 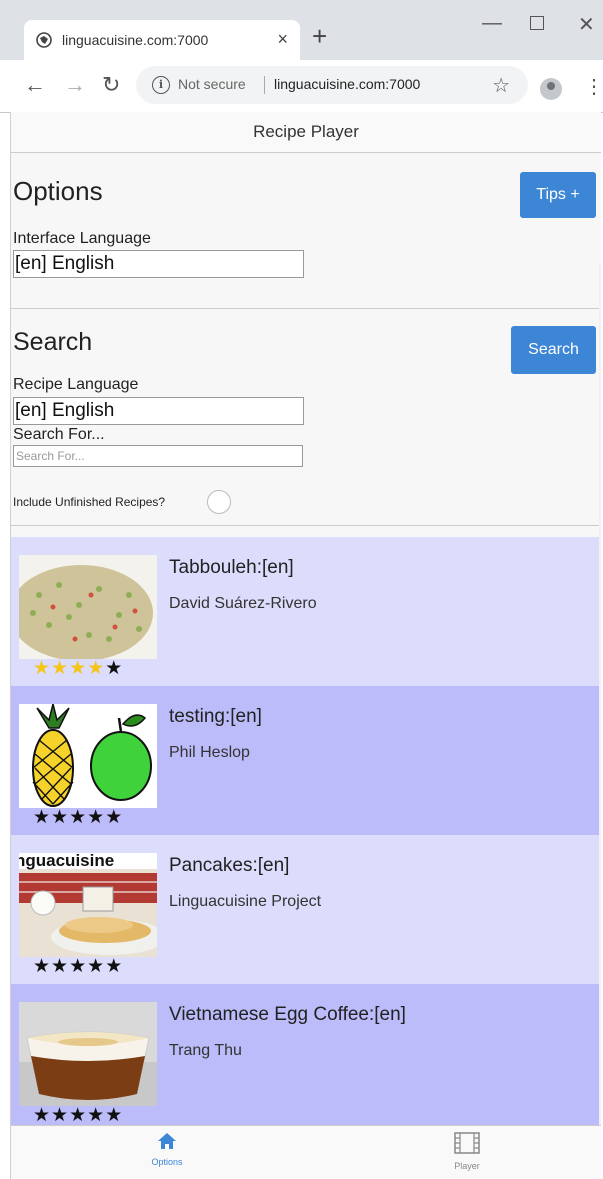 What do you see at coordinates (287, 1015) in the screenshot?
I see `recipe-title: Vietnamese Egg Coffee:[en]` at bounding box center [287, 1015].